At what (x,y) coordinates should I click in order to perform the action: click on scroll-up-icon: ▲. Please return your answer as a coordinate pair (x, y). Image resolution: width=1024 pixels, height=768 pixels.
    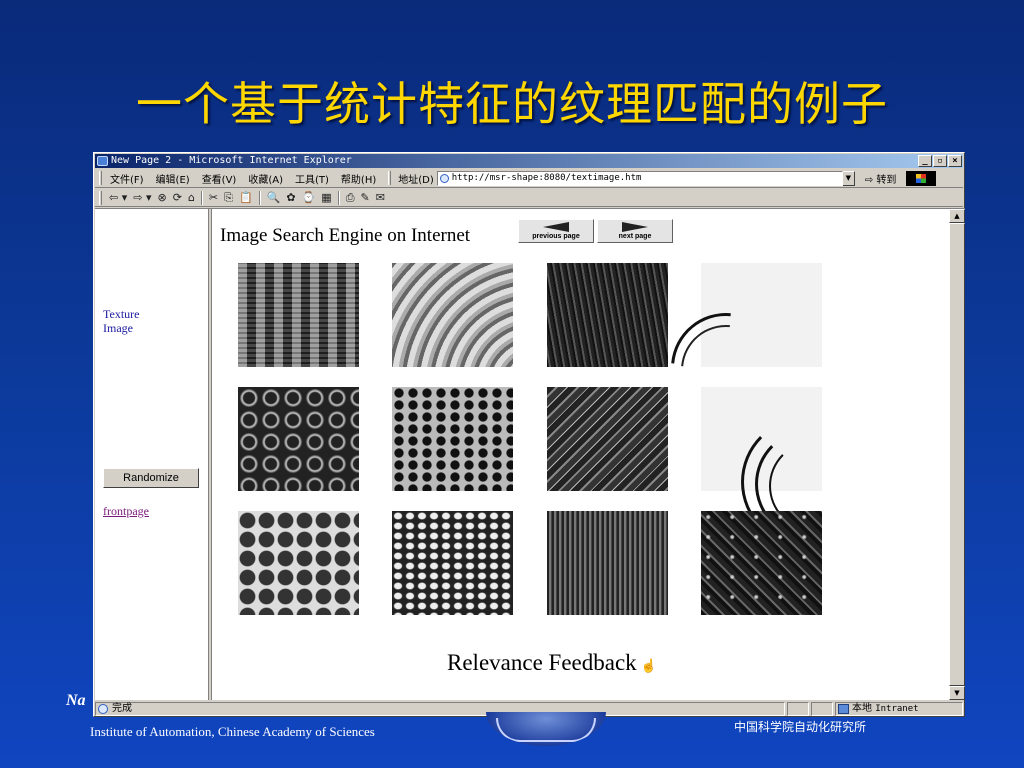
    Looking at the image, I should click on (957, 216).